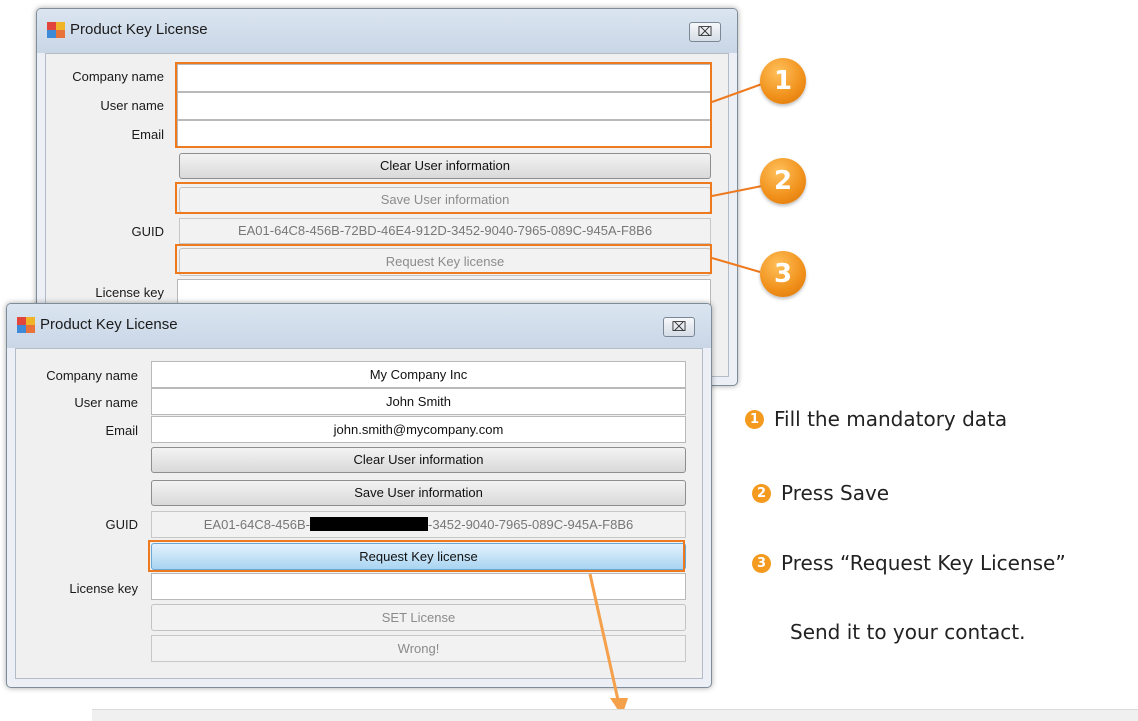 Image resolution: width=1138 pixels, height=721 pixels. What do you see at coordinates (444, 134) in the screenshot?
I see `email-input` at bounding box center [444, 134].